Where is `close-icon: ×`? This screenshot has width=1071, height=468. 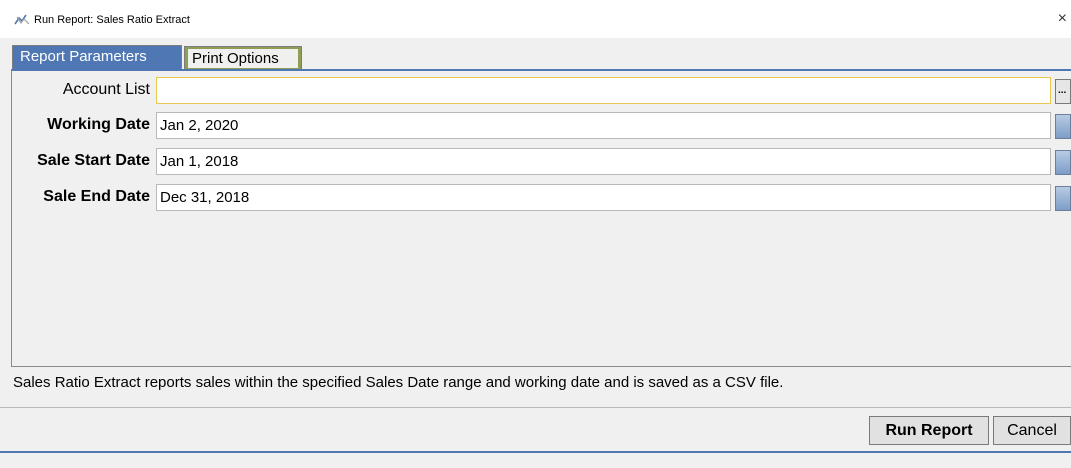
close-icon: × is located at coordinates (1062, 19).